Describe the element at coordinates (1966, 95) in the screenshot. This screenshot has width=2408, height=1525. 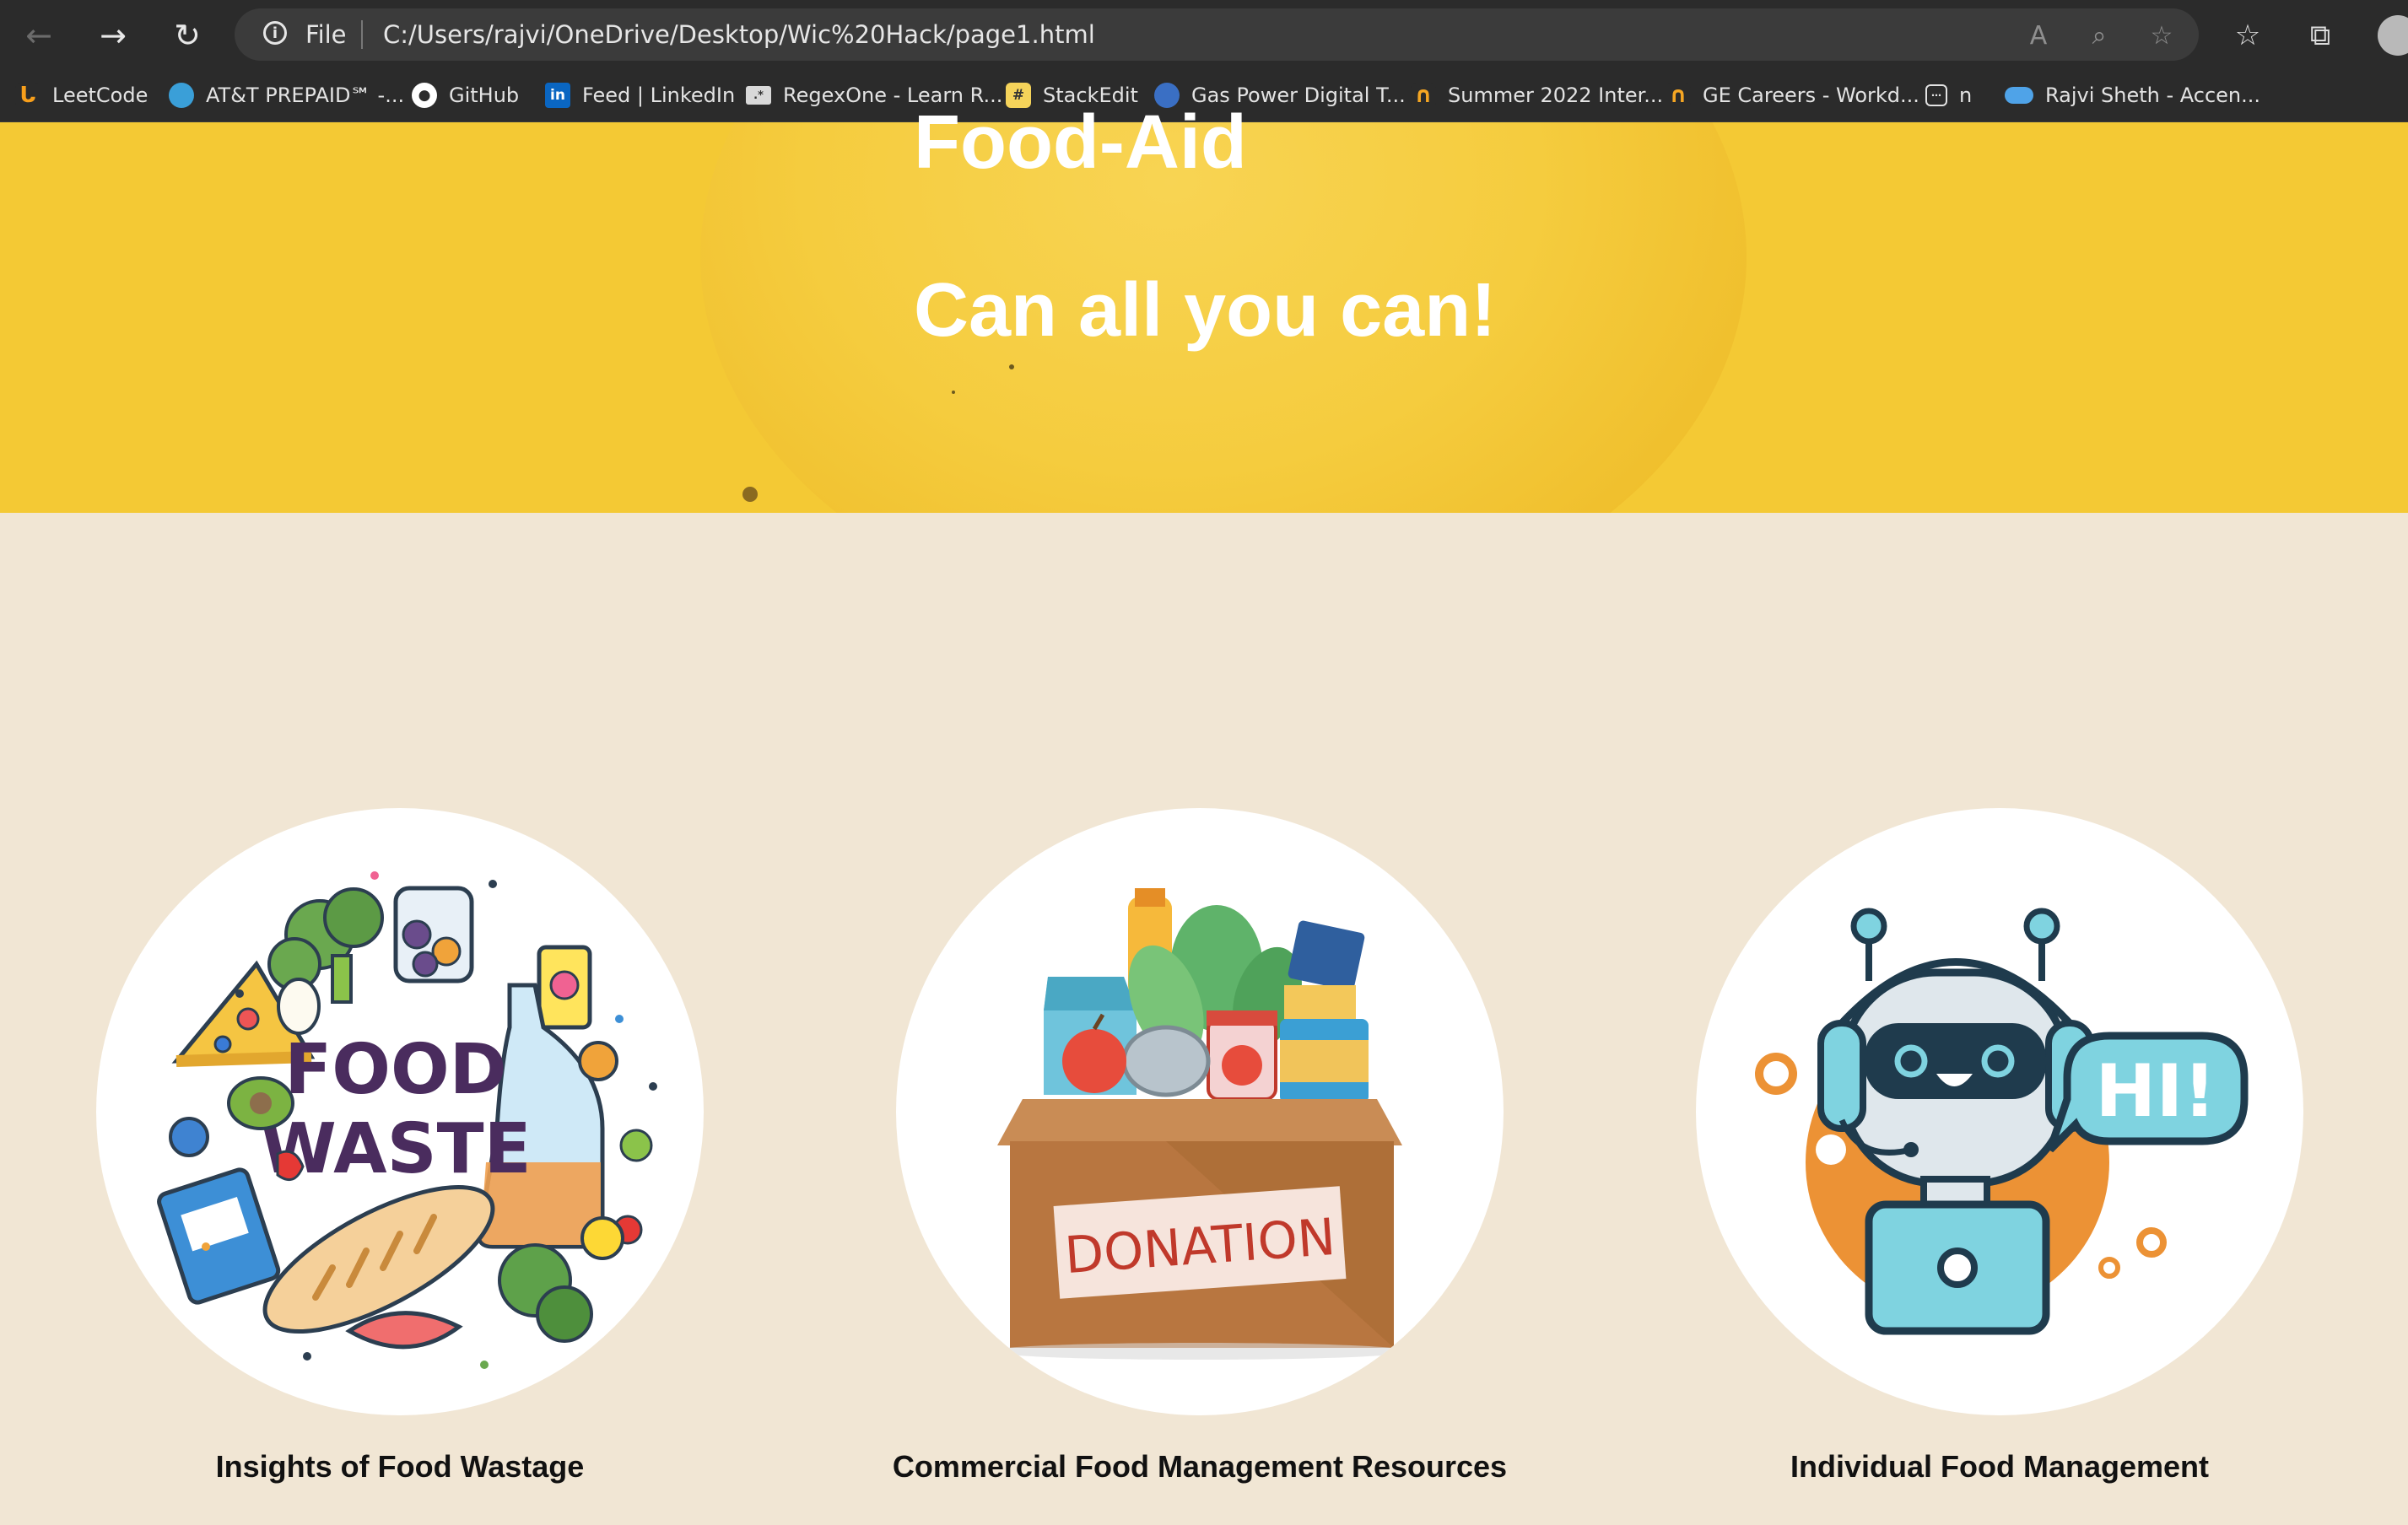
I see `bookmark-label: n` at that location.